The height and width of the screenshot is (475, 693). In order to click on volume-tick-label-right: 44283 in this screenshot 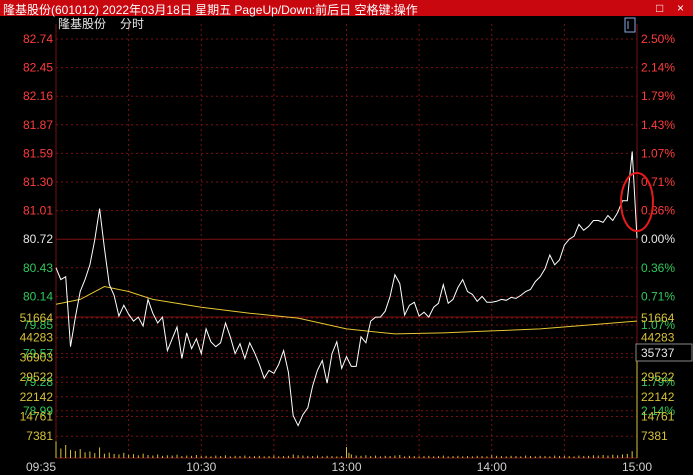, I will do `click(658, 338)`.